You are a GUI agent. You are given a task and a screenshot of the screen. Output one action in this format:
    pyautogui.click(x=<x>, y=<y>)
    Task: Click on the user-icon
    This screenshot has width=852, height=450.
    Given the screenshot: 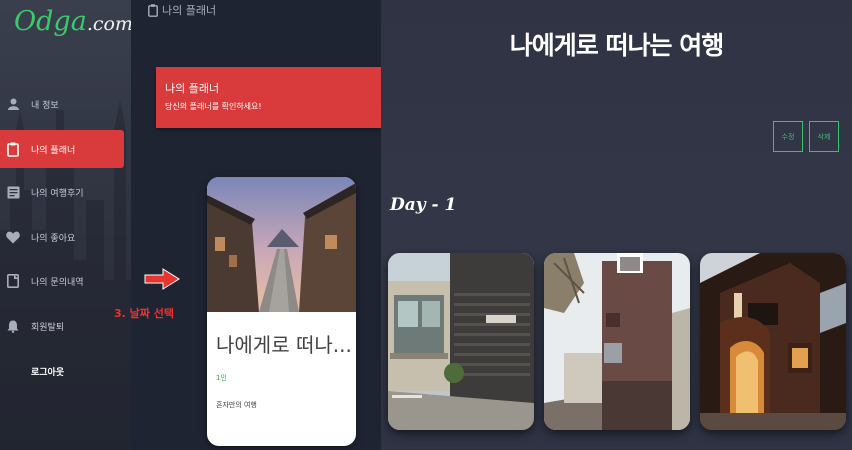 What is the action you would take?
    pyautogui.click(x=13, y=104)
    